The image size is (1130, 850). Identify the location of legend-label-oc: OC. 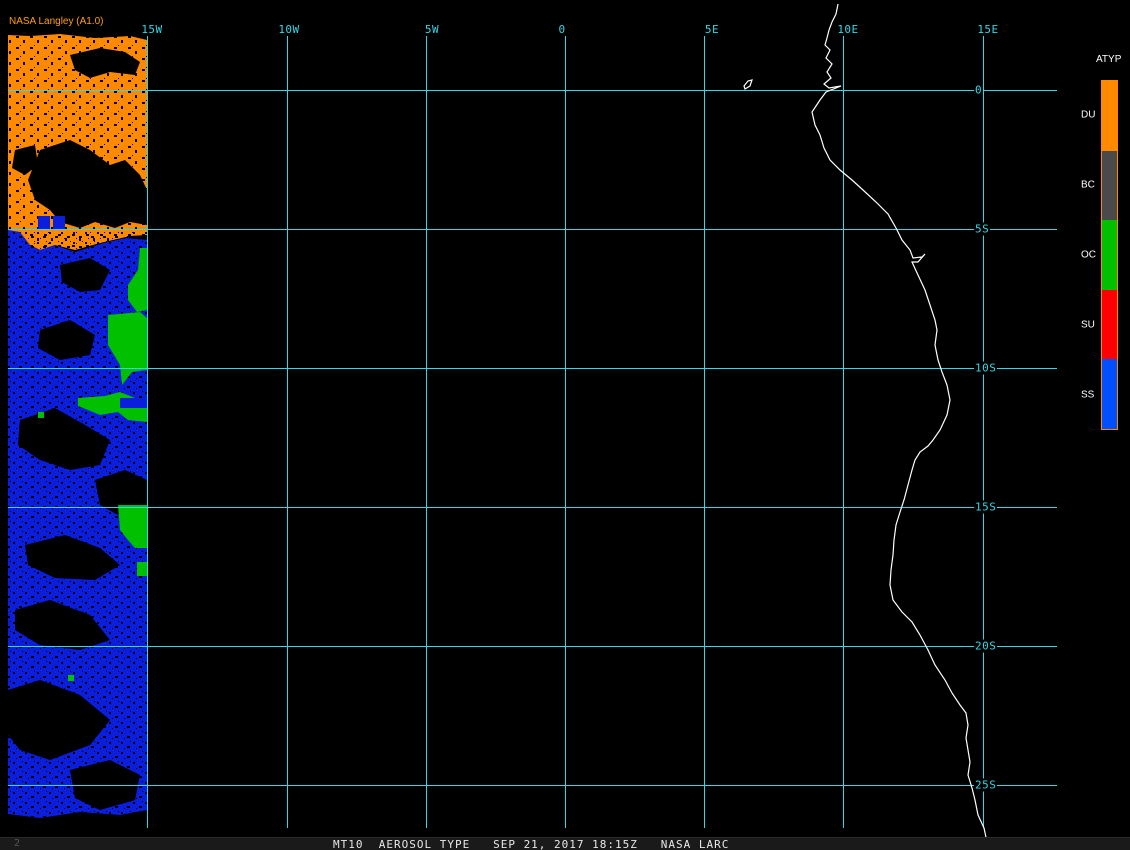
(1088, 255).